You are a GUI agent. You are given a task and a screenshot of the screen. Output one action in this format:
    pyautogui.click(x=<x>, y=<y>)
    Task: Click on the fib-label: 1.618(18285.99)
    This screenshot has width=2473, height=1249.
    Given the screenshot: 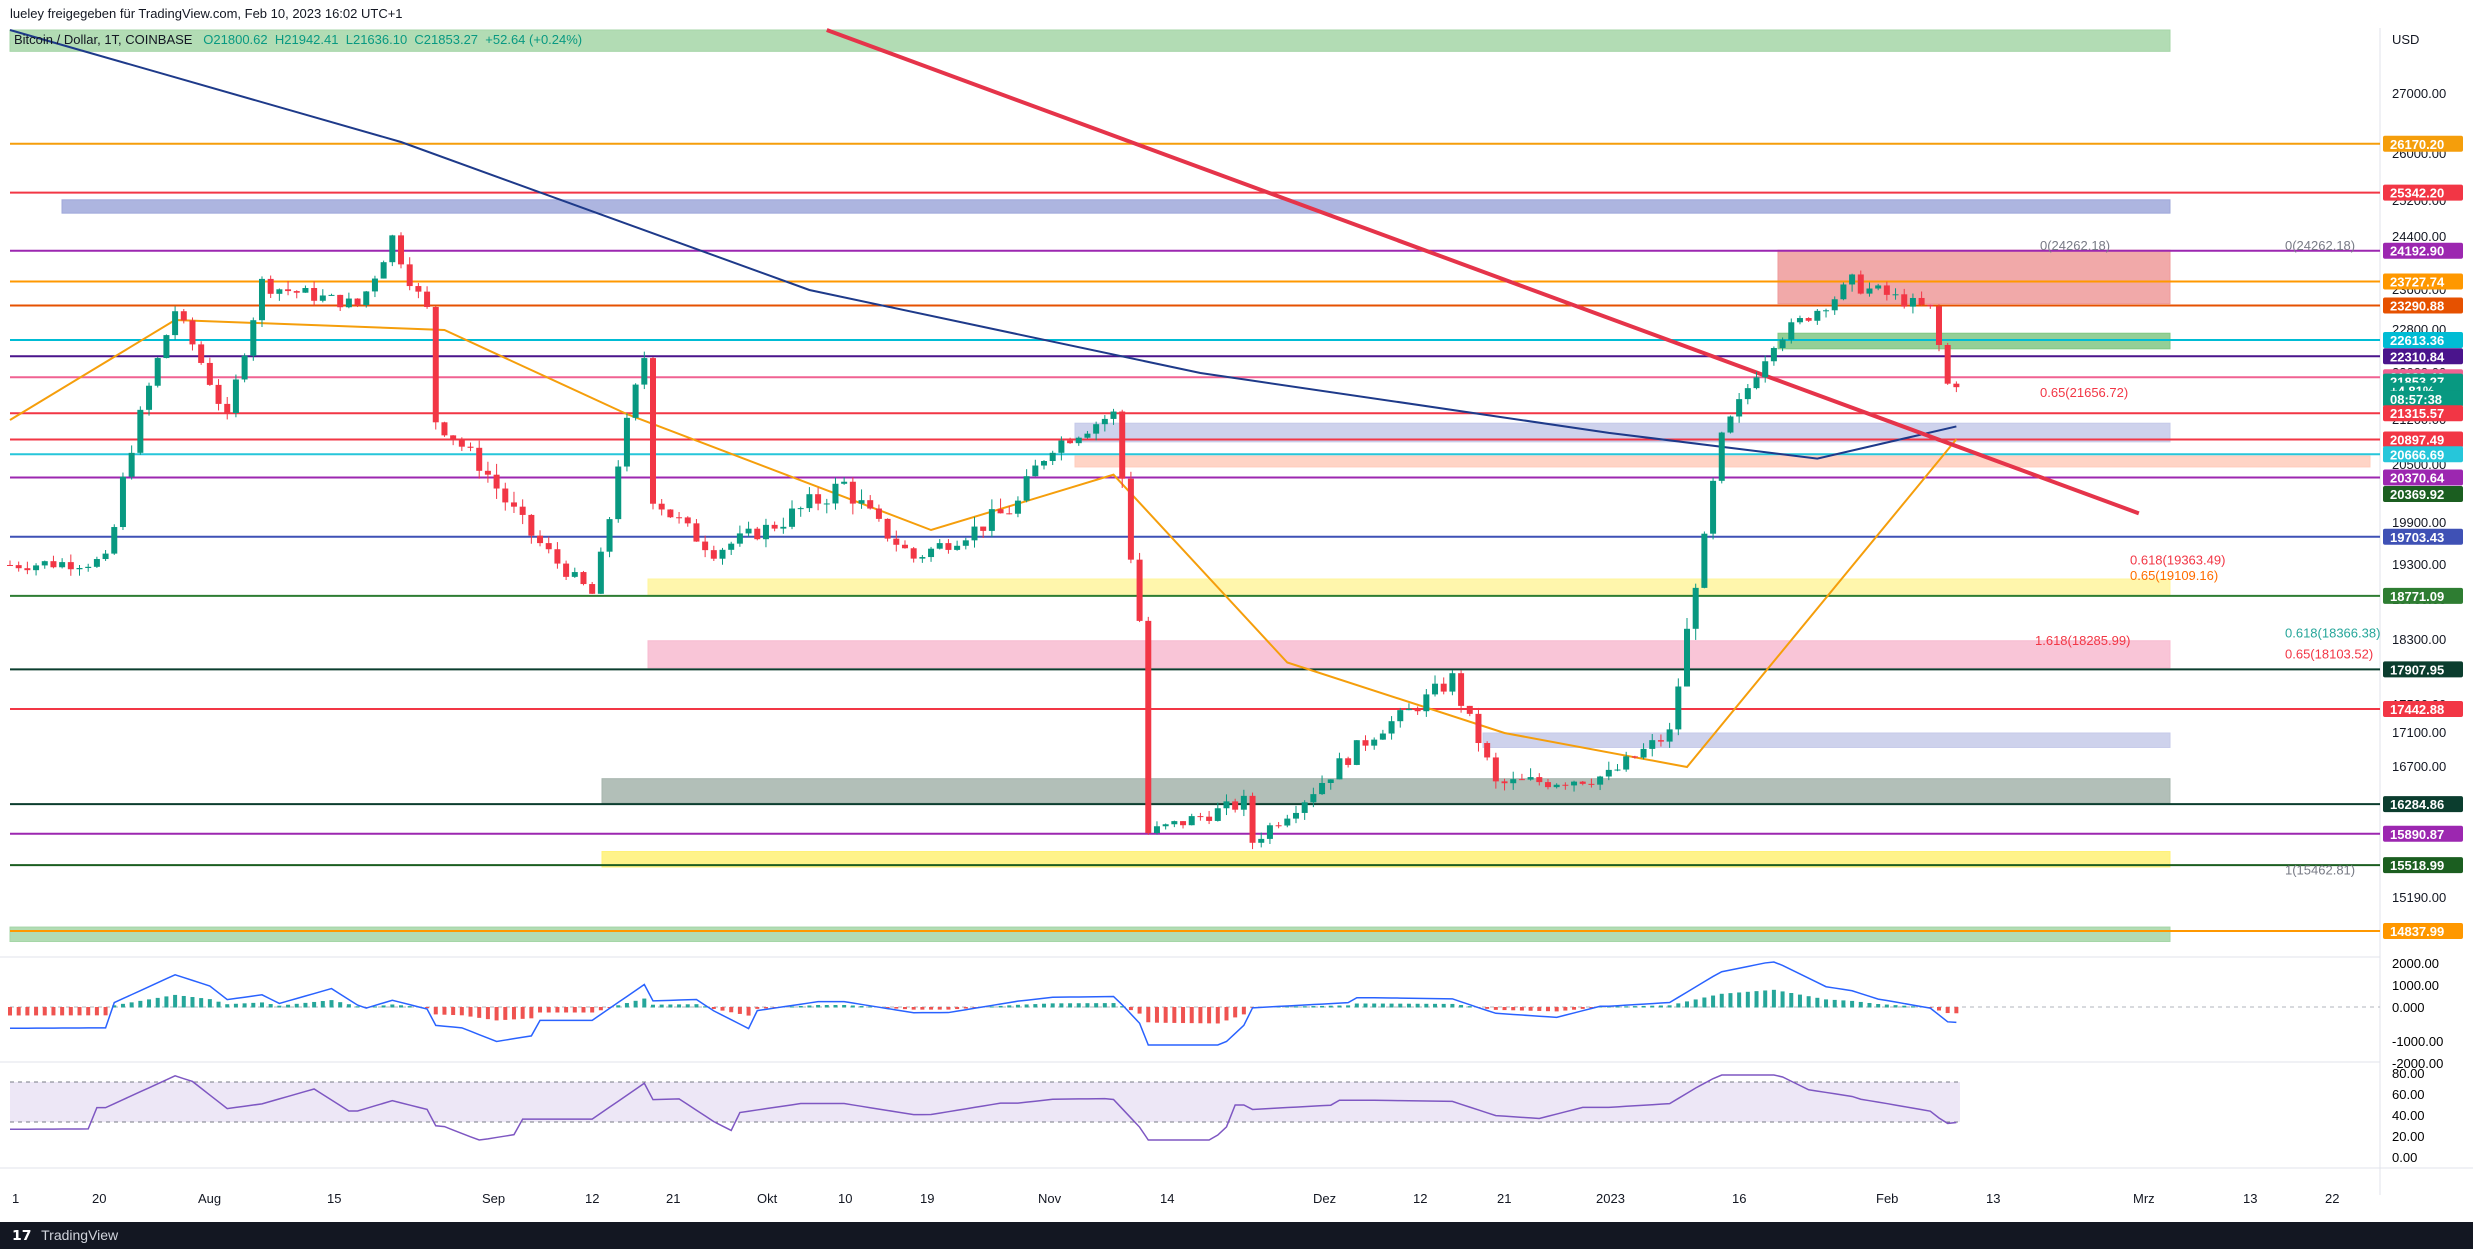 What is the action you would take?
    pyautogui.click(x=2082, y=640)
    